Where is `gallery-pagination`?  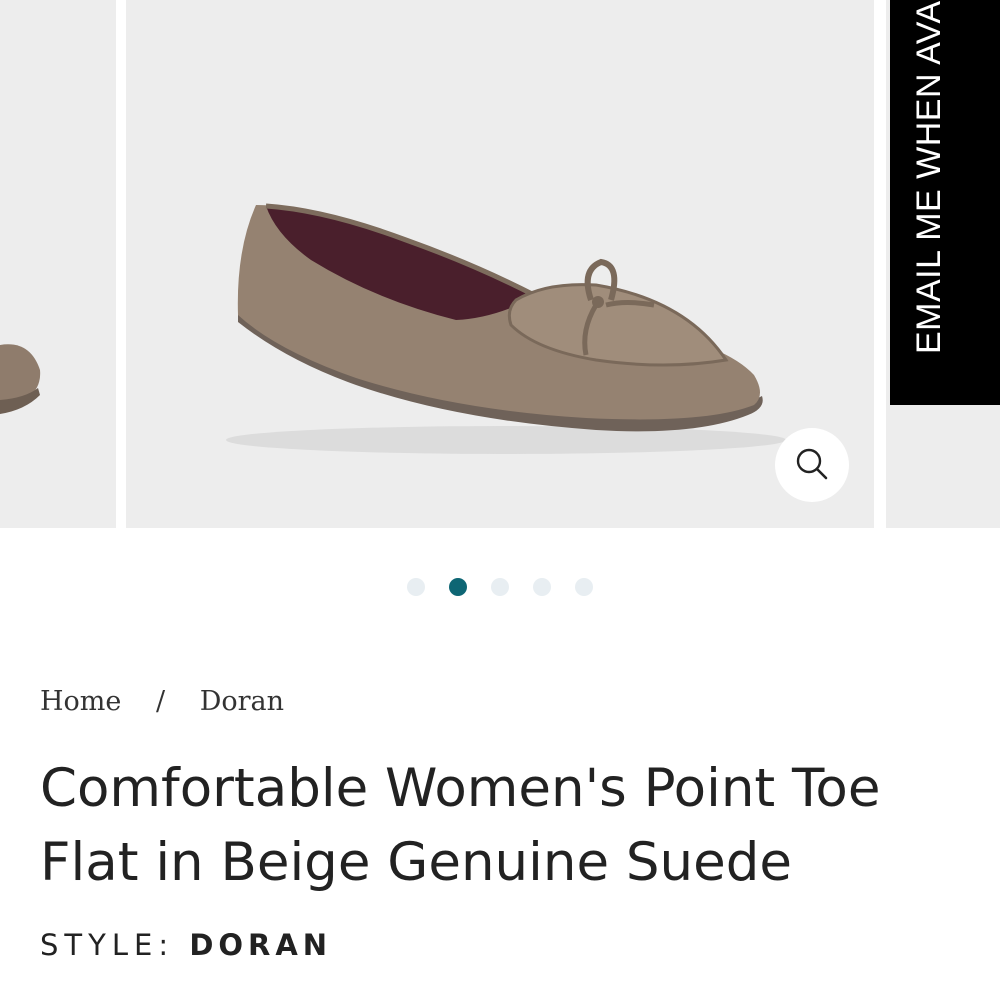 gallery-pagination is located at coordinates (500, 588).